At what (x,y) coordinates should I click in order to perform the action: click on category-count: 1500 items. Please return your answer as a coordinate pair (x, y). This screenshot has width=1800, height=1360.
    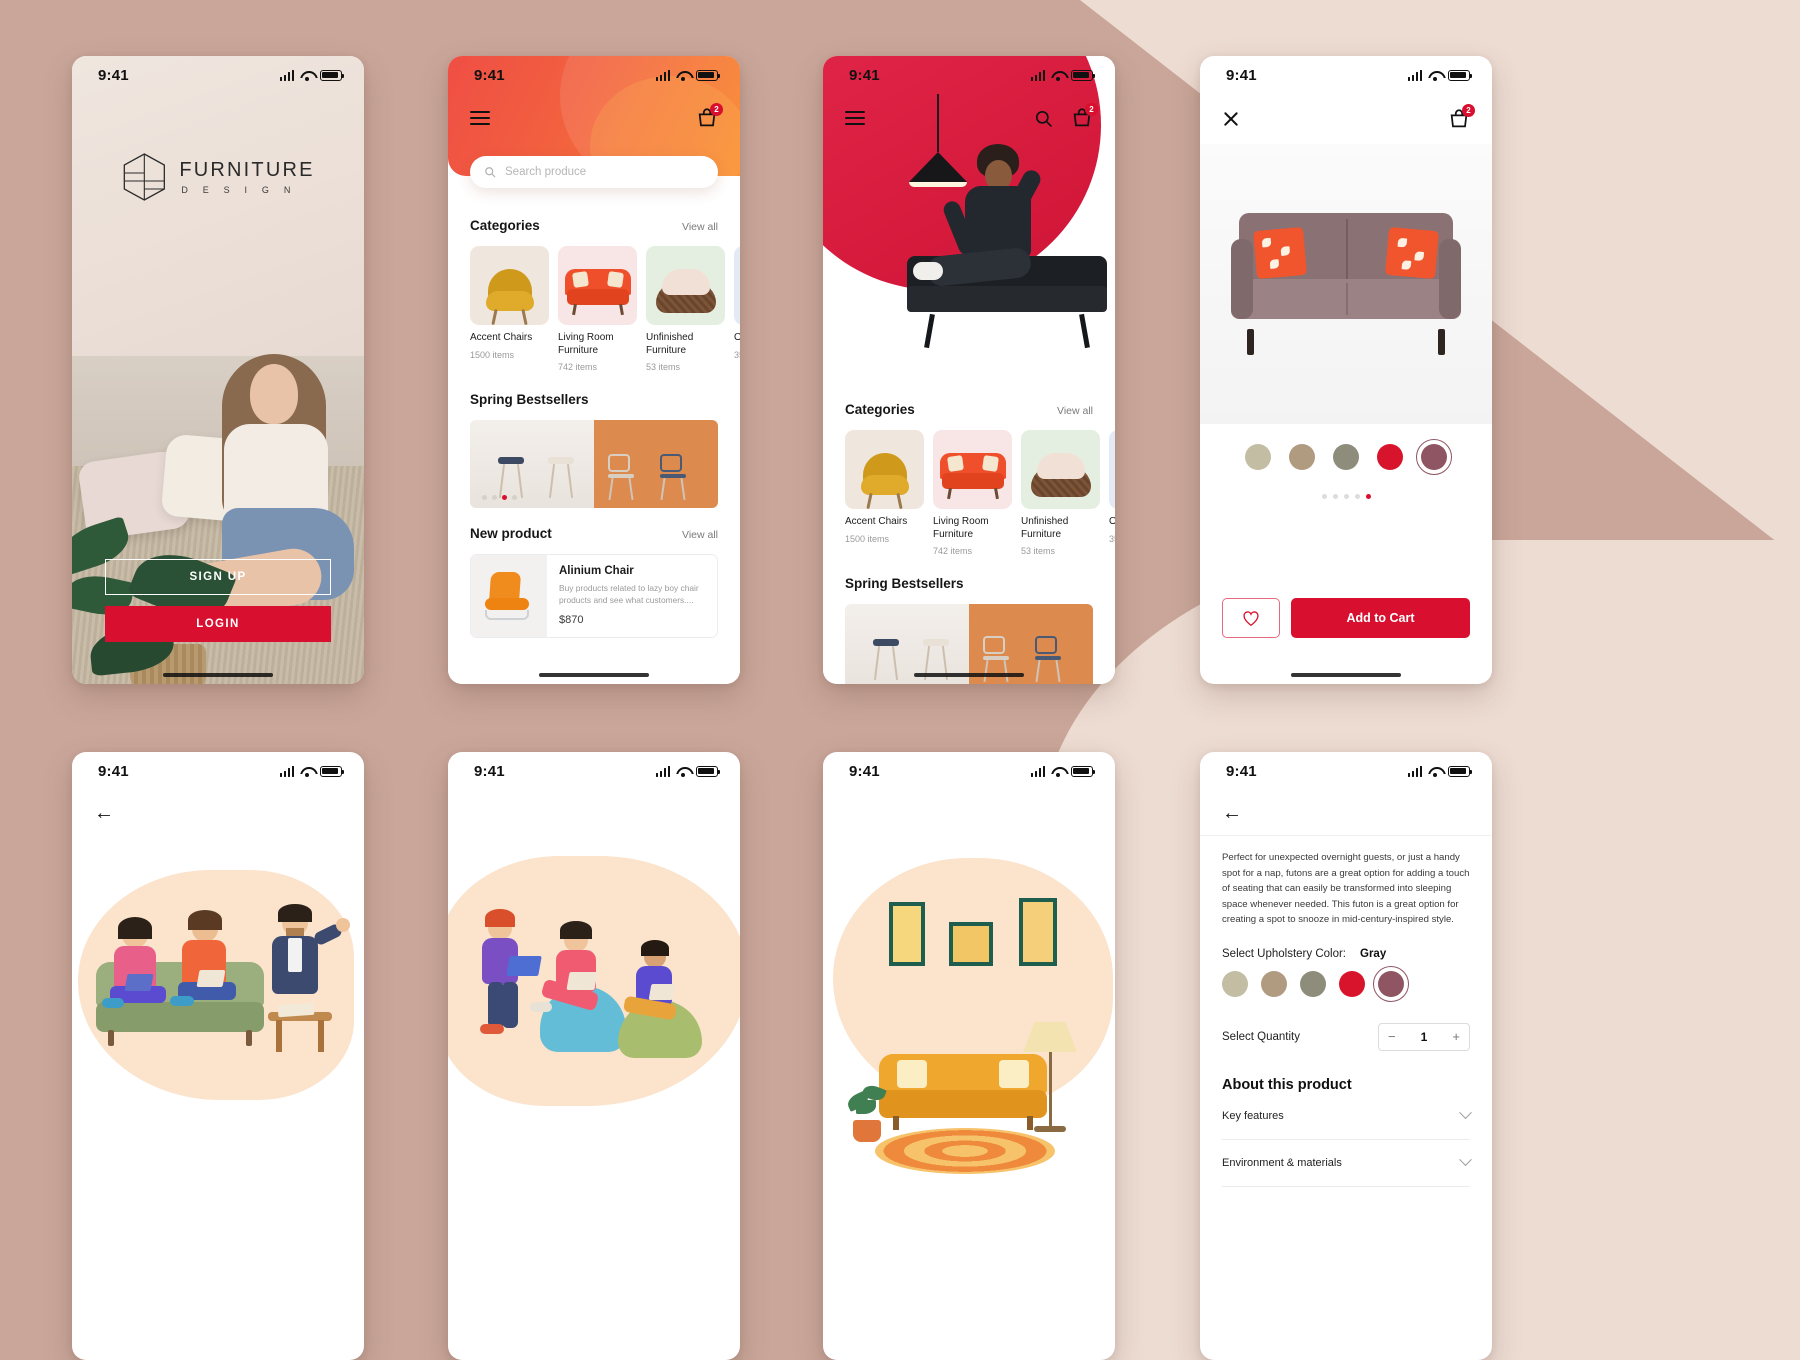
    Looking at the image, I should click on (867, 538).